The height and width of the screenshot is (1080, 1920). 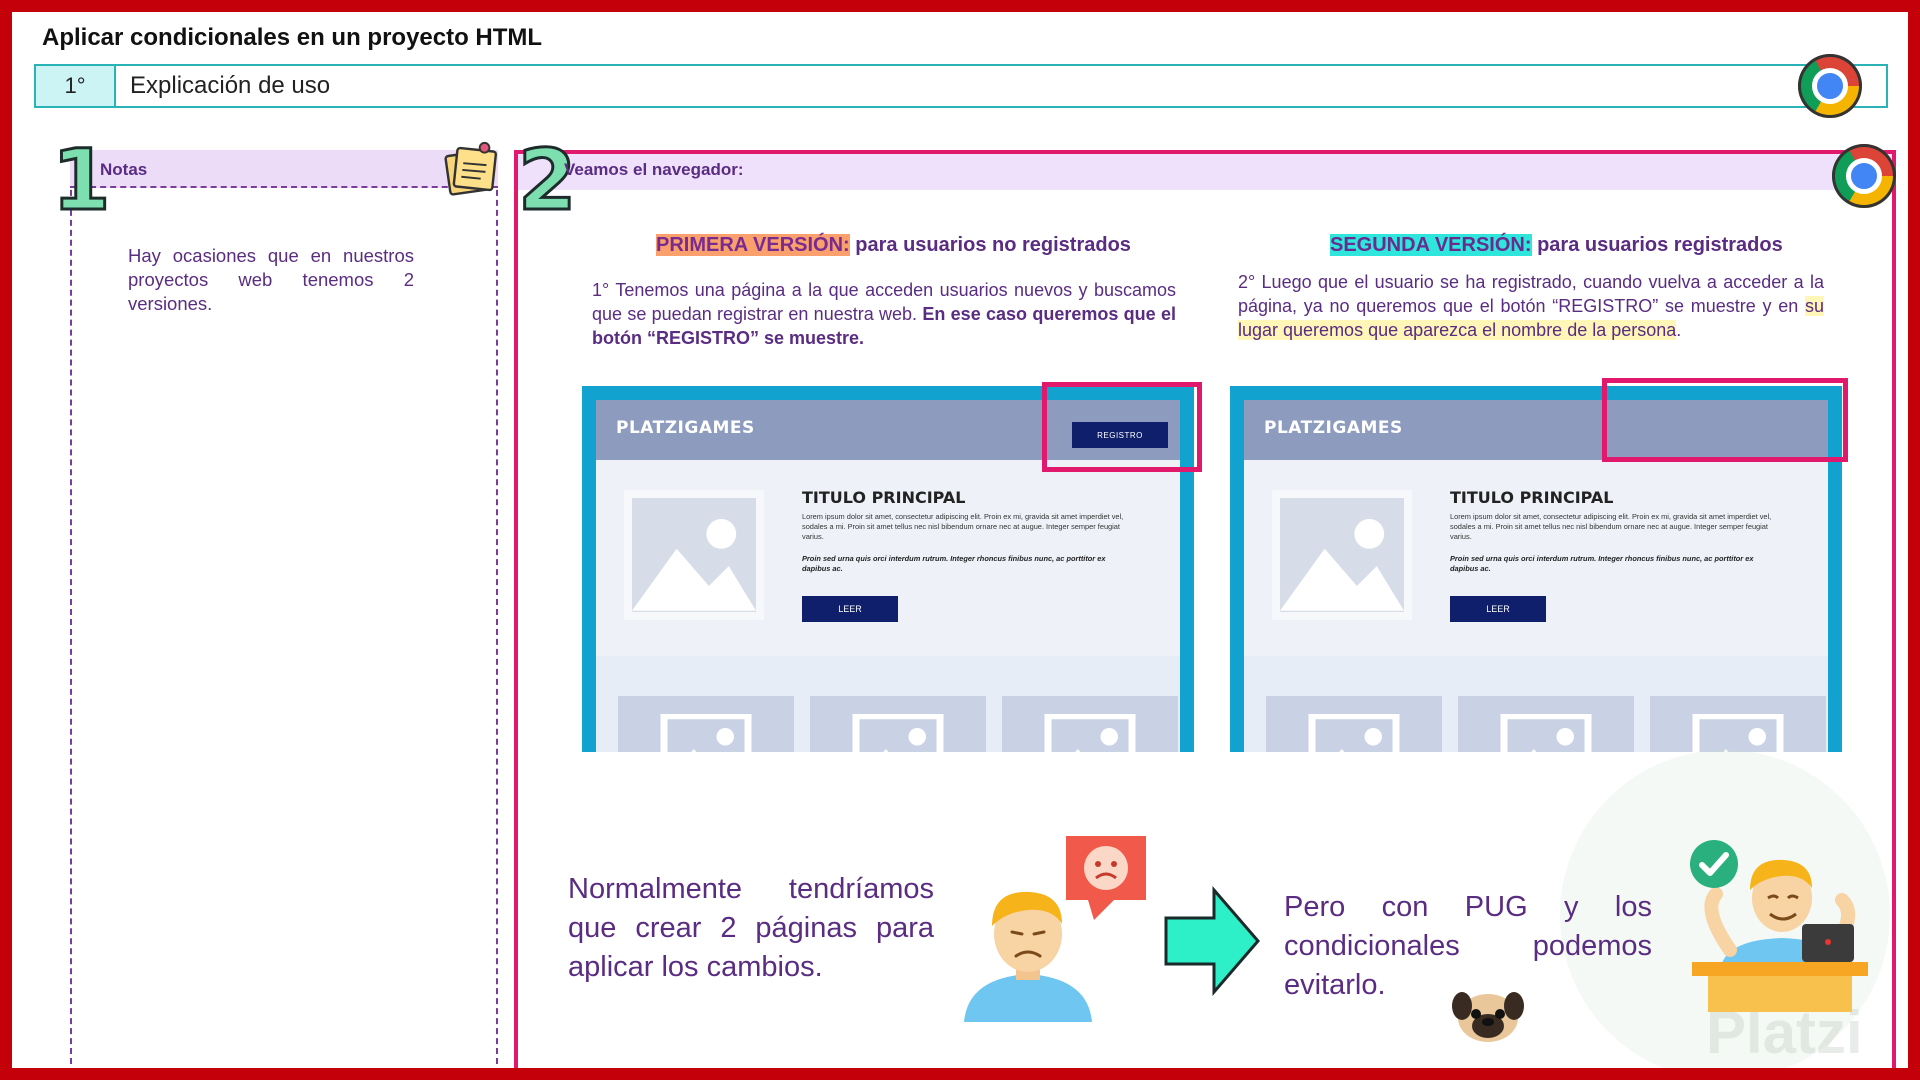 I want to click on sad-speech-bubble-icon, so click(x=1106, y=878).